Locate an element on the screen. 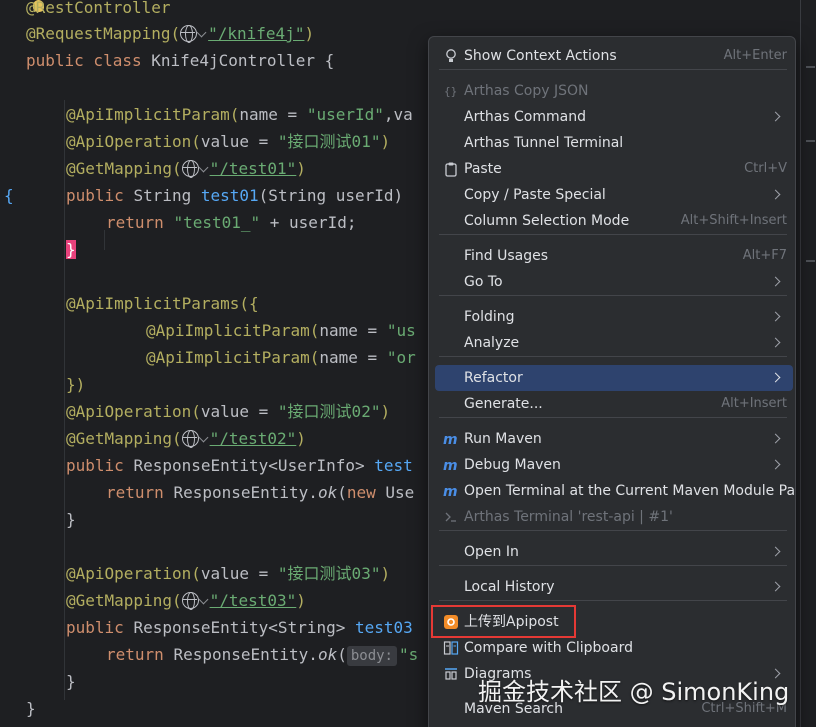  menu-item: Analyze is located at coordinates (614, 343).